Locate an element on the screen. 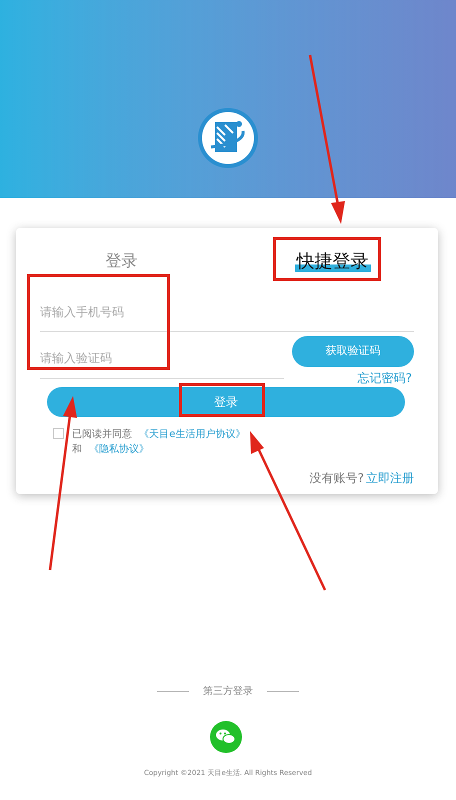 The height and width of the screenshot is (800, 456). agreement-text: 已阅读并同意 is located at coordinates (102, 434).